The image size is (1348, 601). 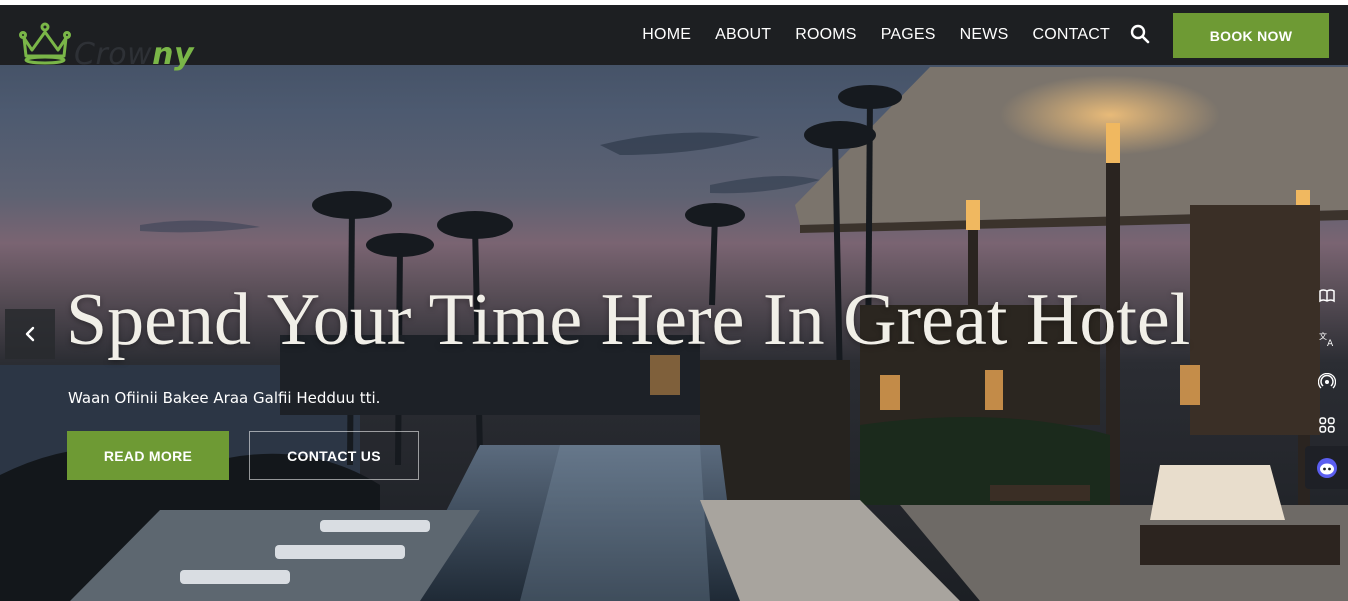 What do you see at coordinates (1140, 34) in the screenshot?
I see `search-icon` at bounding box center [1140, 34].